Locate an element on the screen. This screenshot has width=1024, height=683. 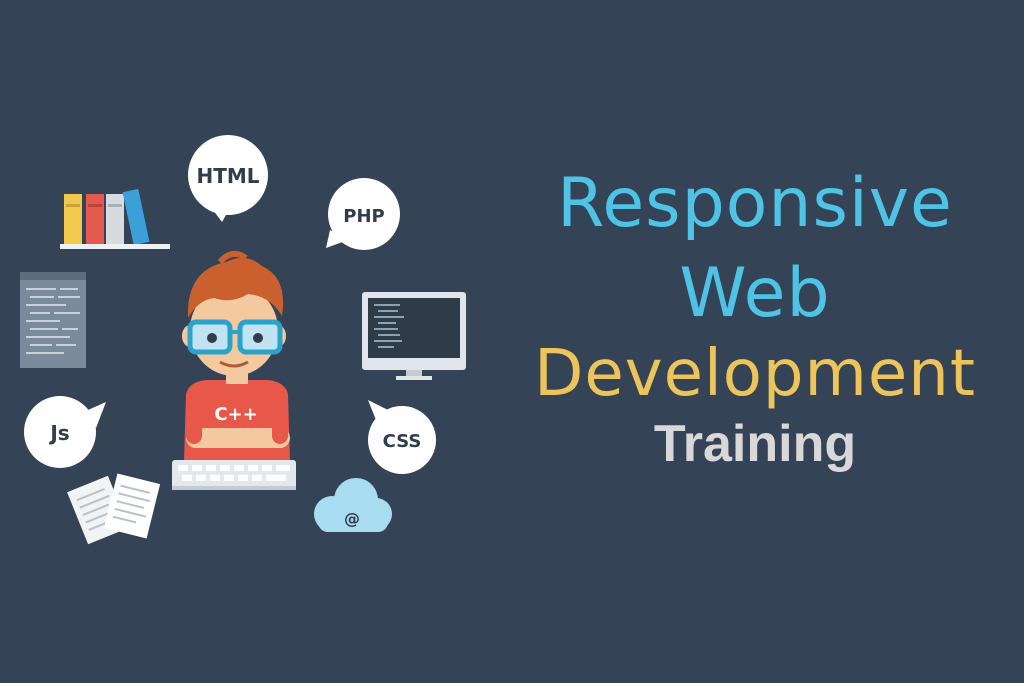
php-bubble: PHP is located at coordinates (363, 214).